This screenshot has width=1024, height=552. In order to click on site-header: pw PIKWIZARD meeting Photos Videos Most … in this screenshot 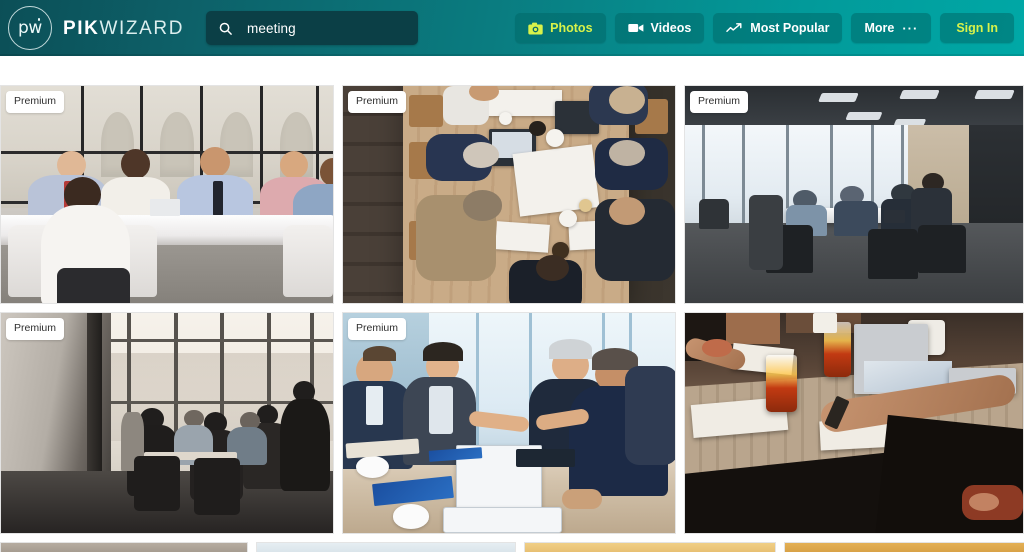, I will do `click(512, 28)`.